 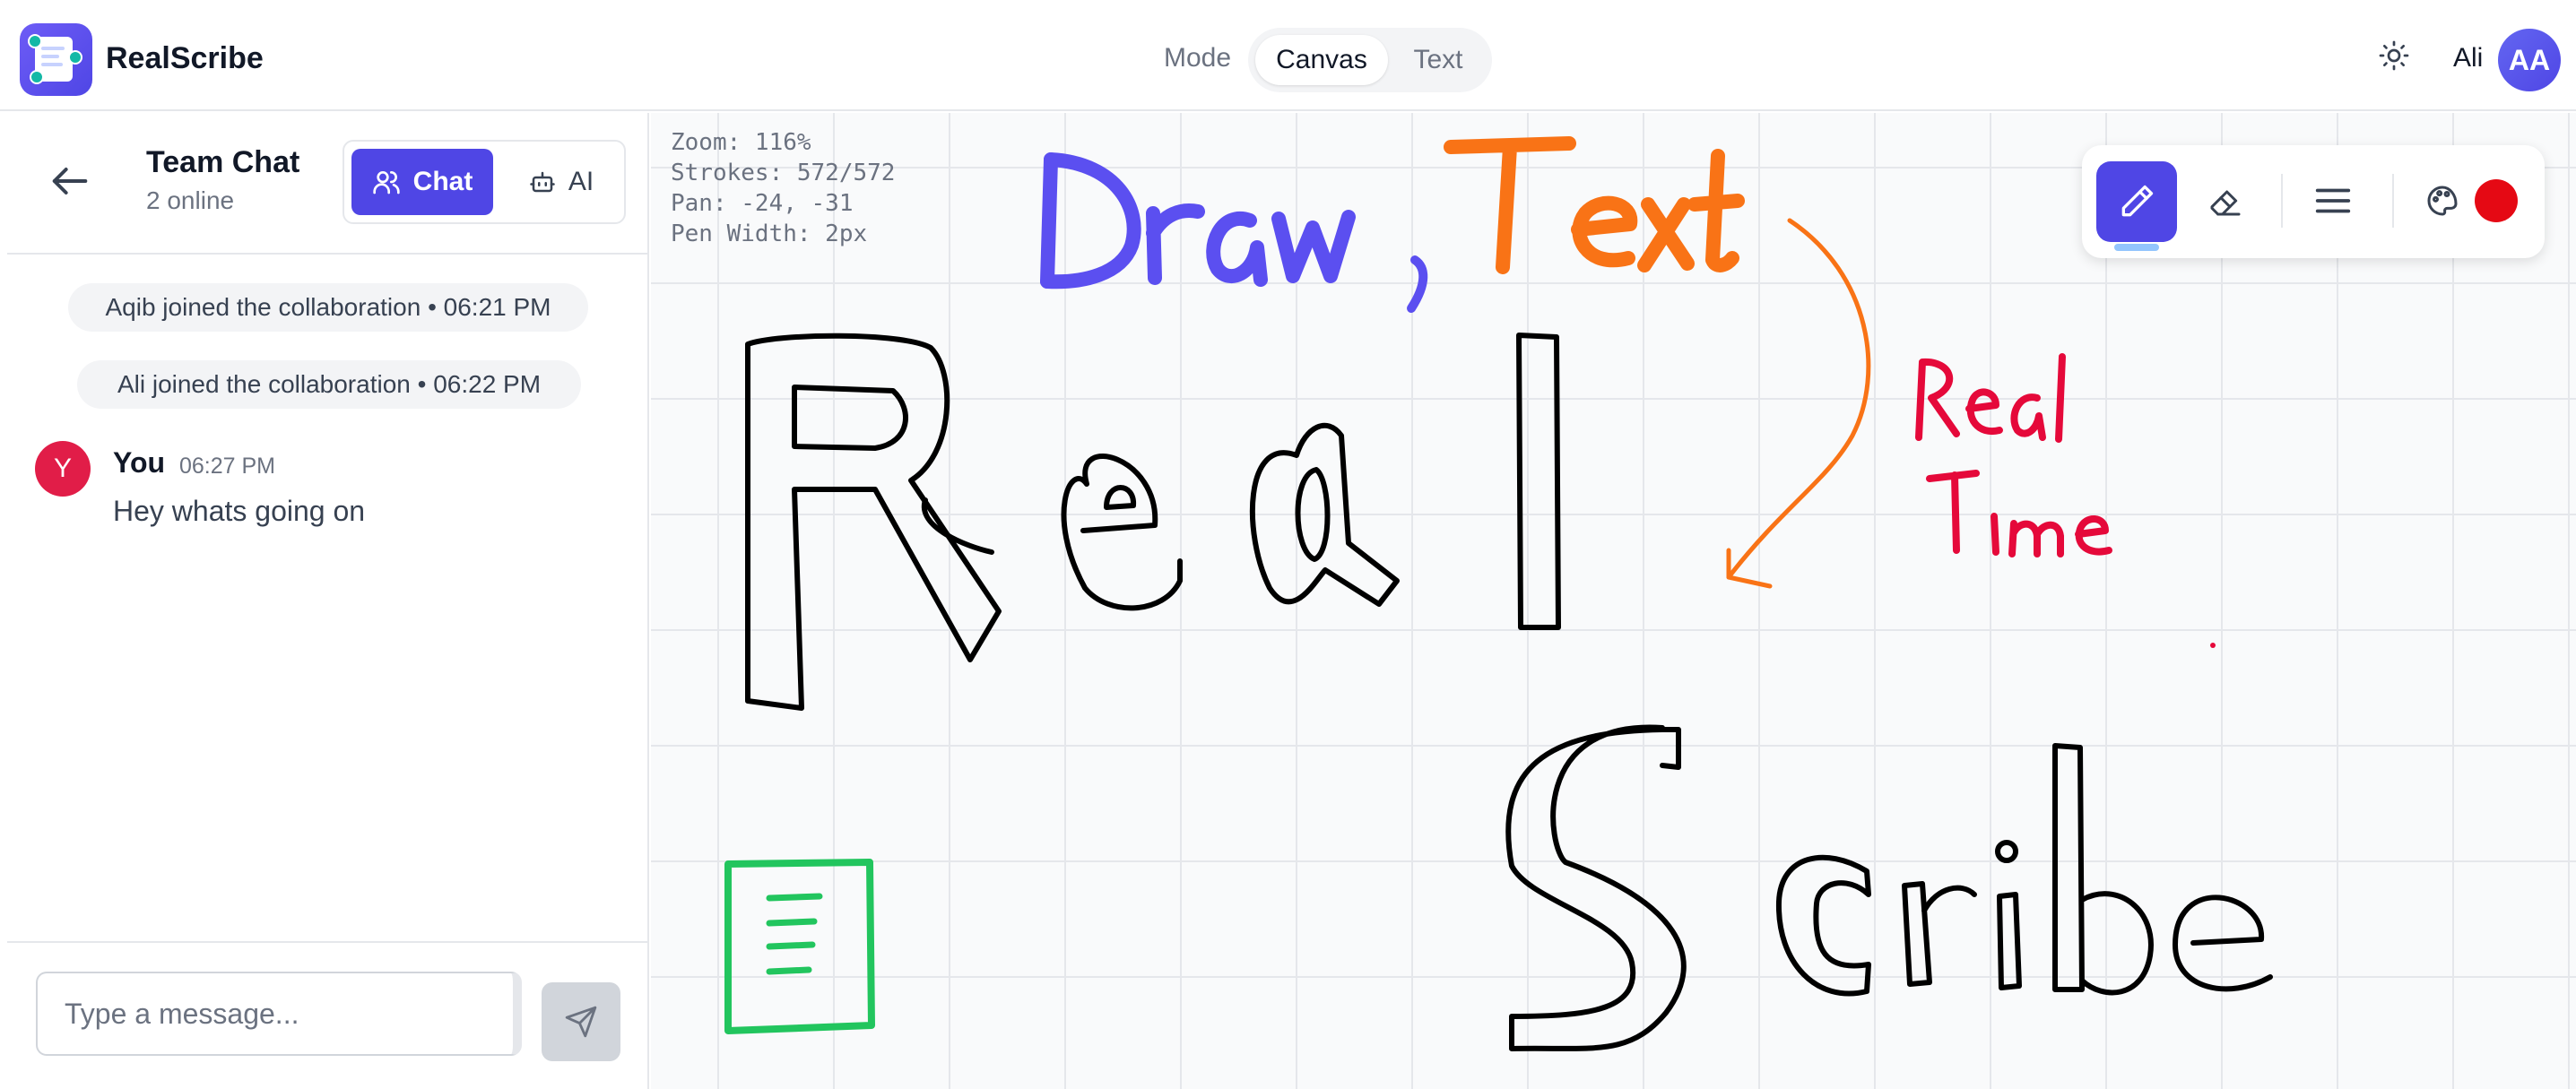 What do you see at coordinates (1594, 205) in the screenshot?
I see `drawn-text-text` at bounding box center [1594, 205].